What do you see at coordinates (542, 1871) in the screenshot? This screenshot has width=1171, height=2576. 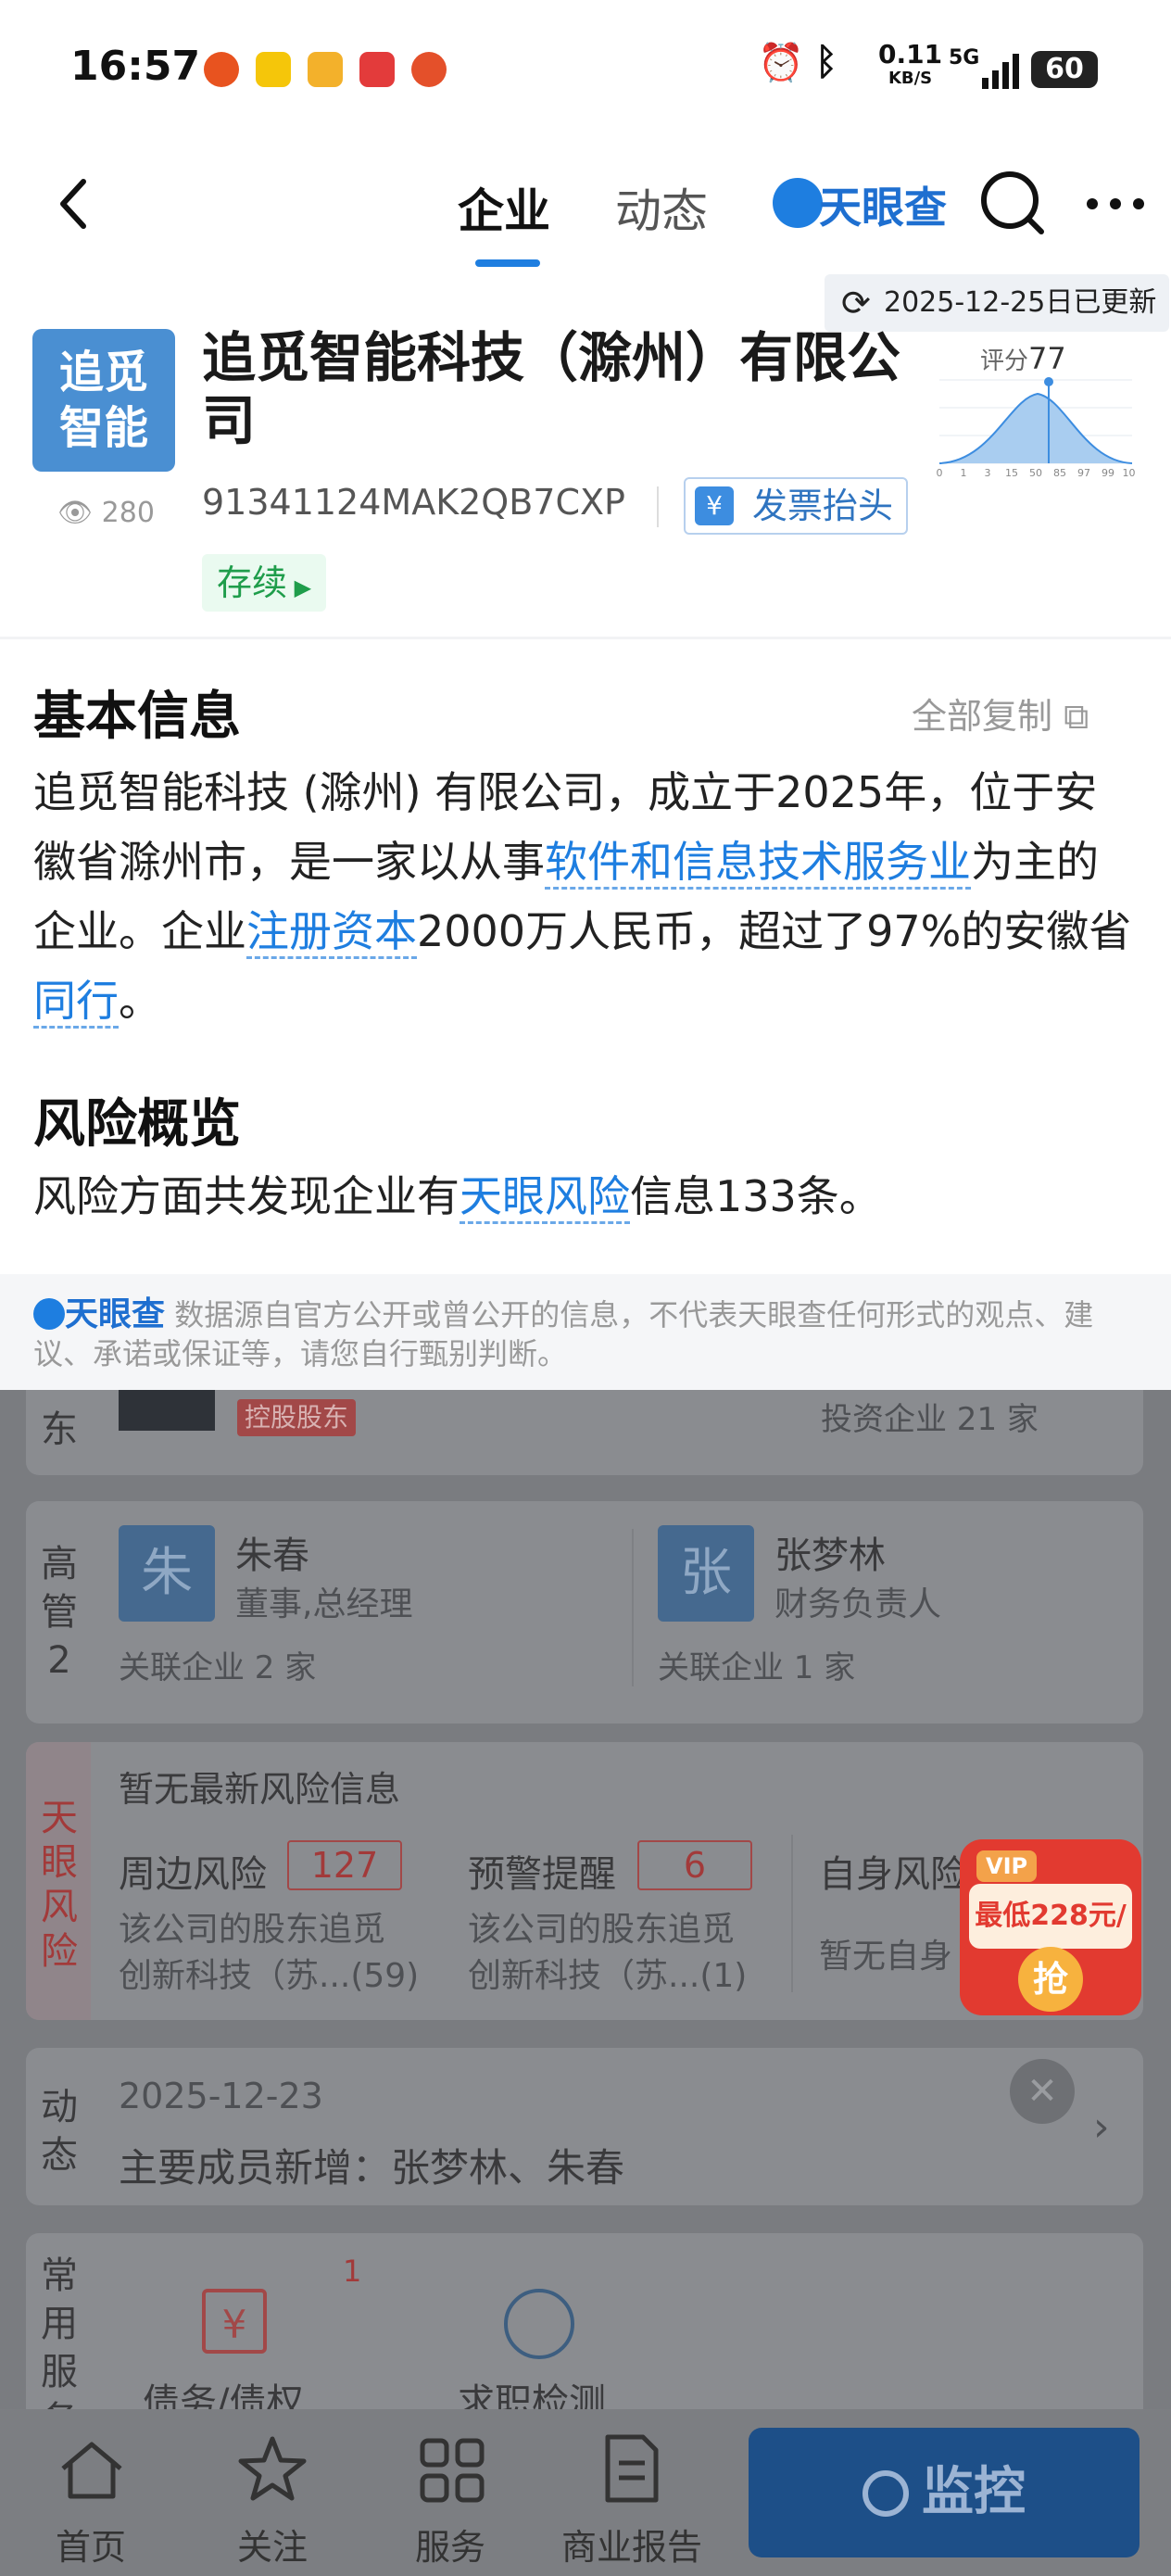 I see `risk-item-title: 预警提醒` at bounding box center [542, 1871].